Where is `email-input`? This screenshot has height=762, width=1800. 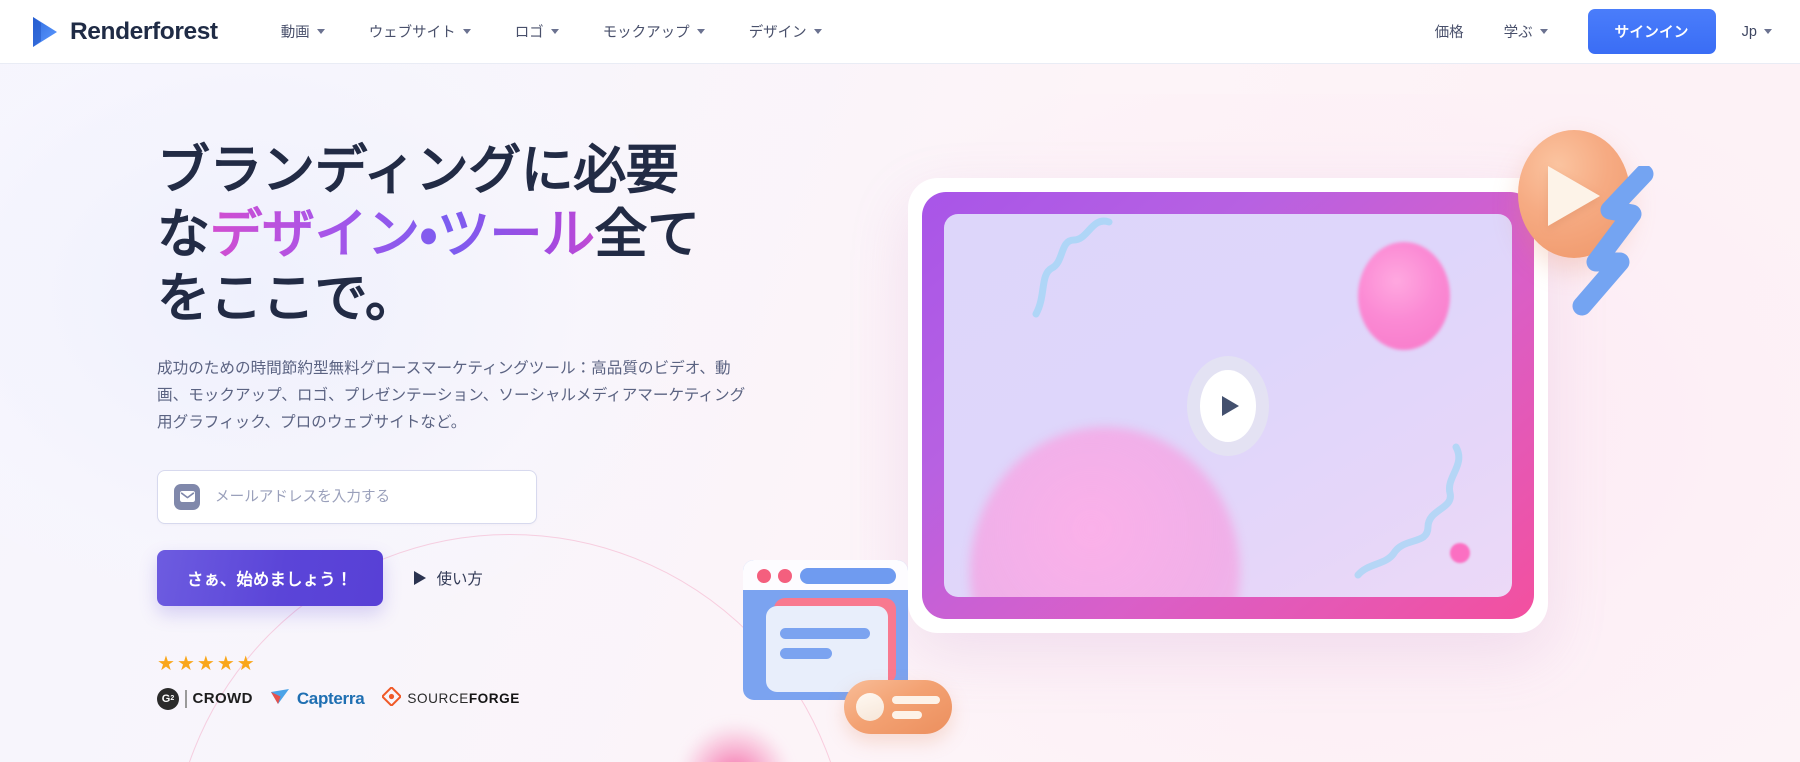 email-input is located at coordinates (367, 496).